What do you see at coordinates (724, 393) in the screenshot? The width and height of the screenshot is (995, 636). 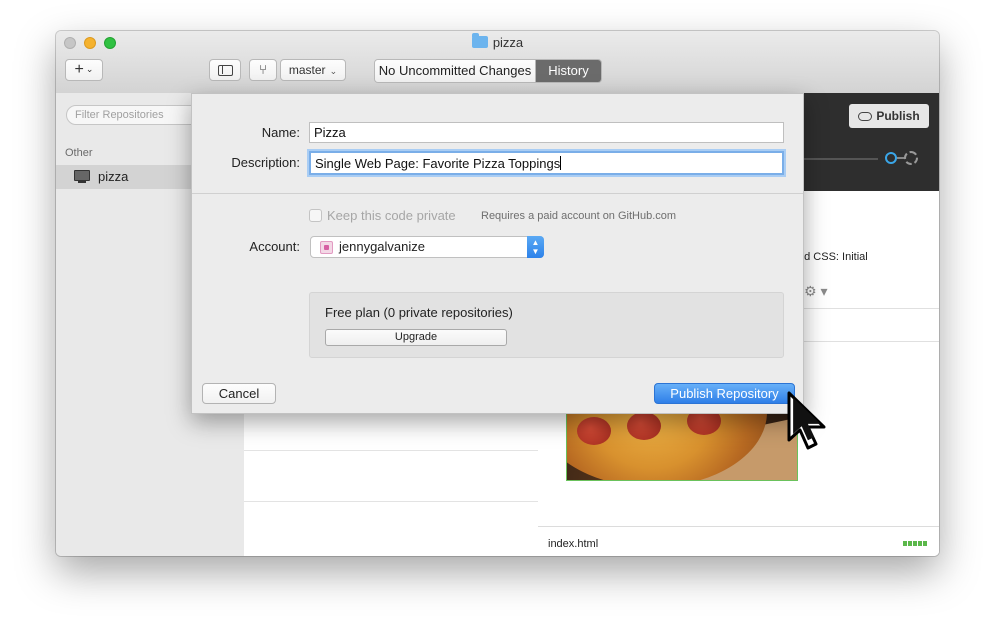 I see `publish-repository-button: Publish Repository` at bounding box center [724, 393].